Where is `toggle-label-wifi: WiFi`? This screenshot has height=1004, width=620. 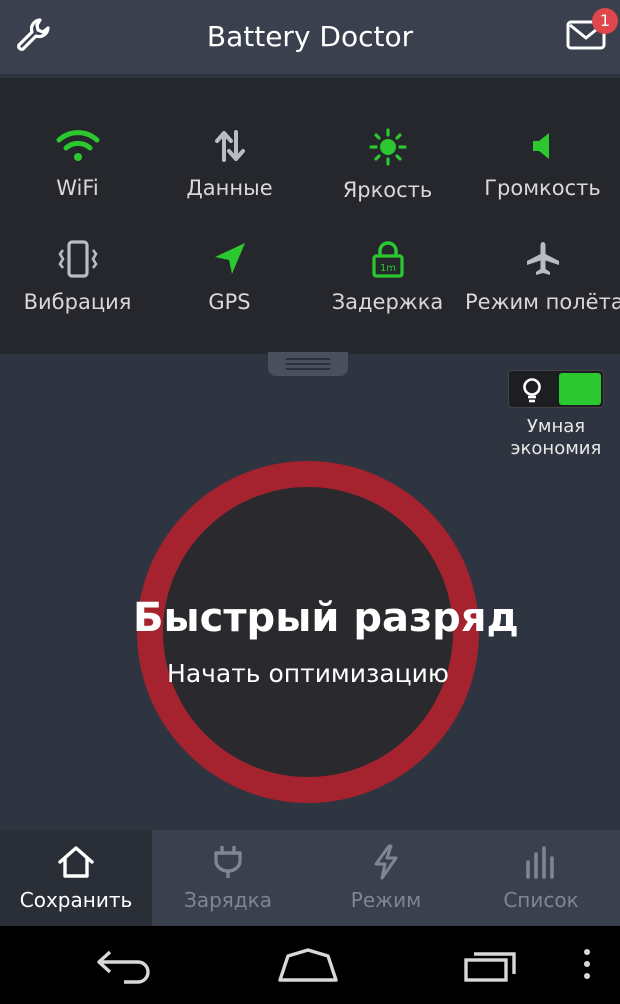
toggle-label-wifi: WiFi is located at coordinates (77, 188).